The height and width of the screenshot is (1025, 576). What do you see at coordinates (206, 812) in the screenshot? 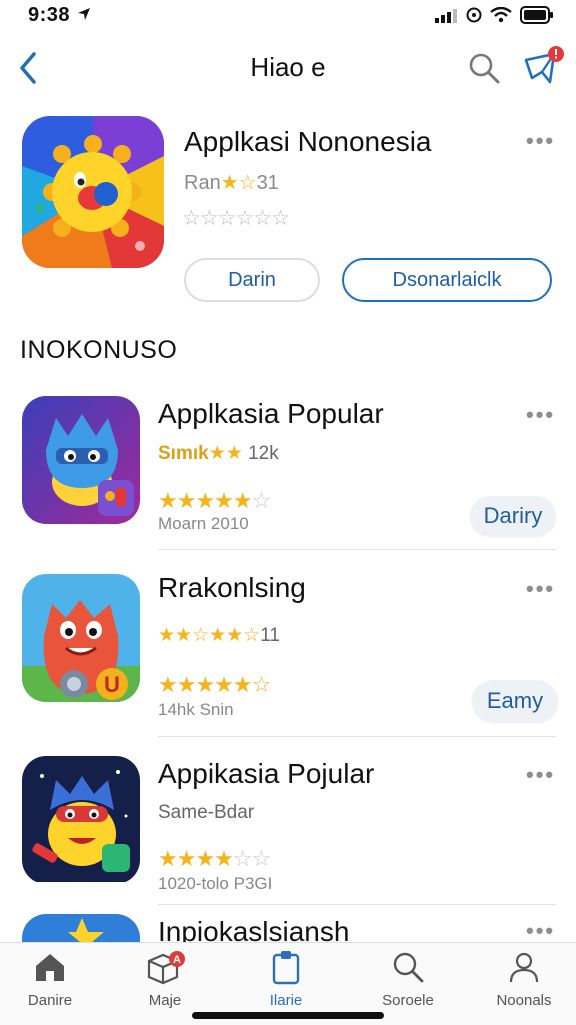
I see `app-subtitle: Same-Bdar` at bounding box center [206, 812].